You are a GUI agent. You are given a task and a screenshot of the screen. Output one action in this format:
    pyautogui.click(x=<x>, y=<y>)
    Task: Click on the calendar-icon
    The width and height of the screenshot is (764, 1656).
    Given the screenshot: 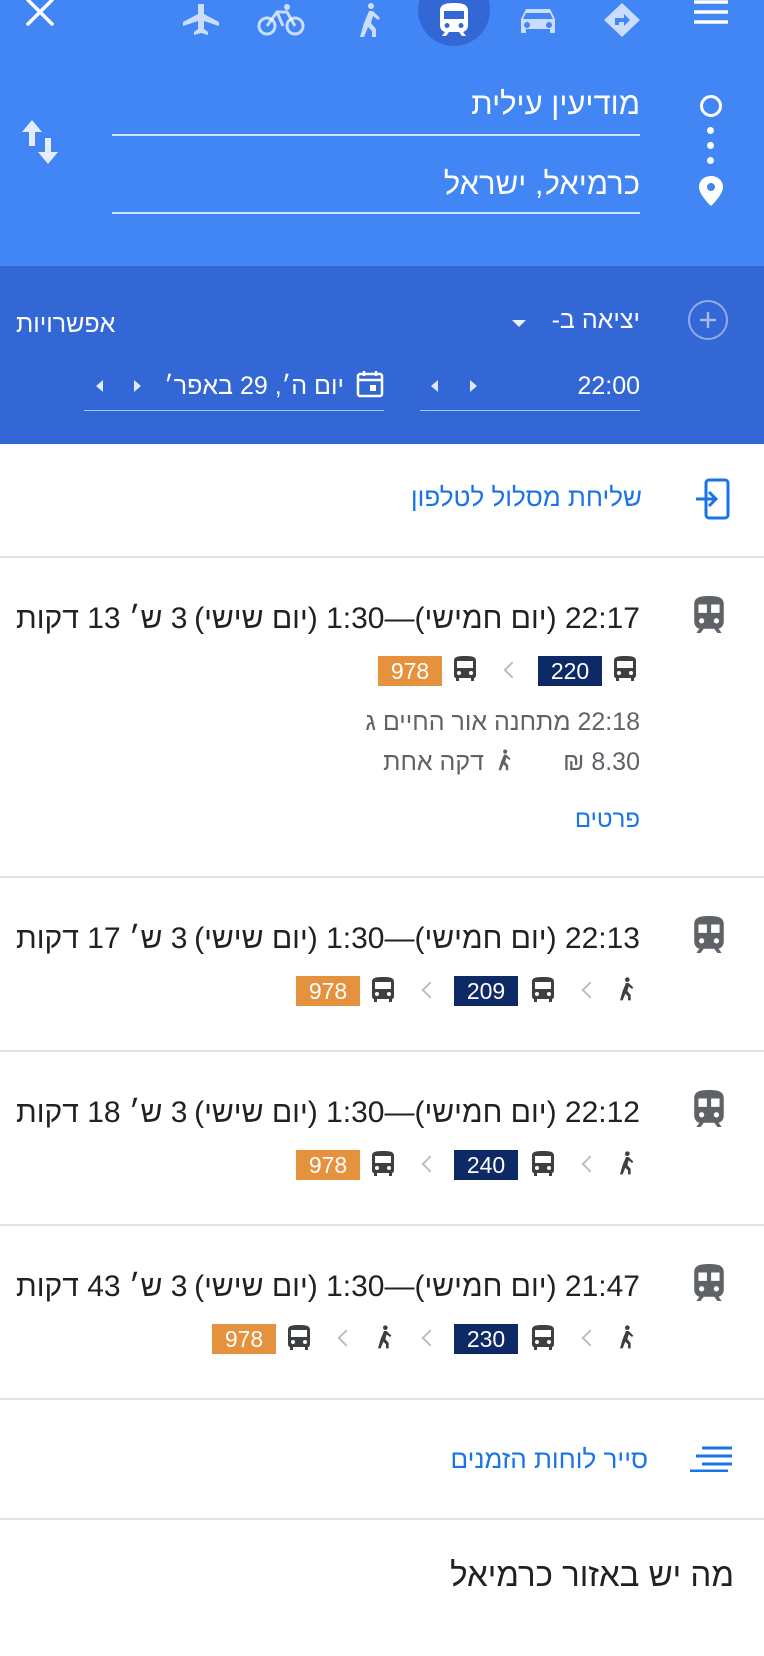 What is the action you would take?
    pyautogui.click(x=370, y=384)
    